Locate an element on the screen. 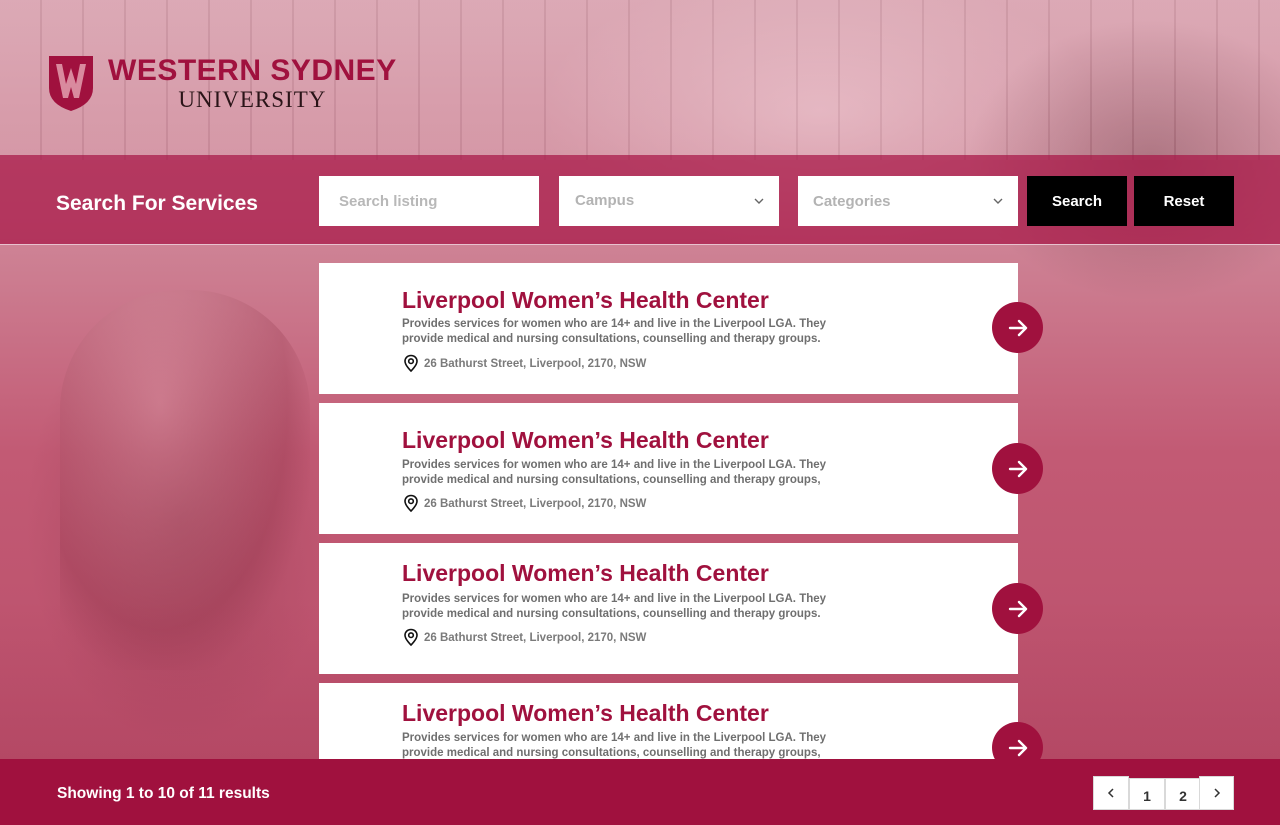  page-number: 1 is located at coordinates (1147, 796).